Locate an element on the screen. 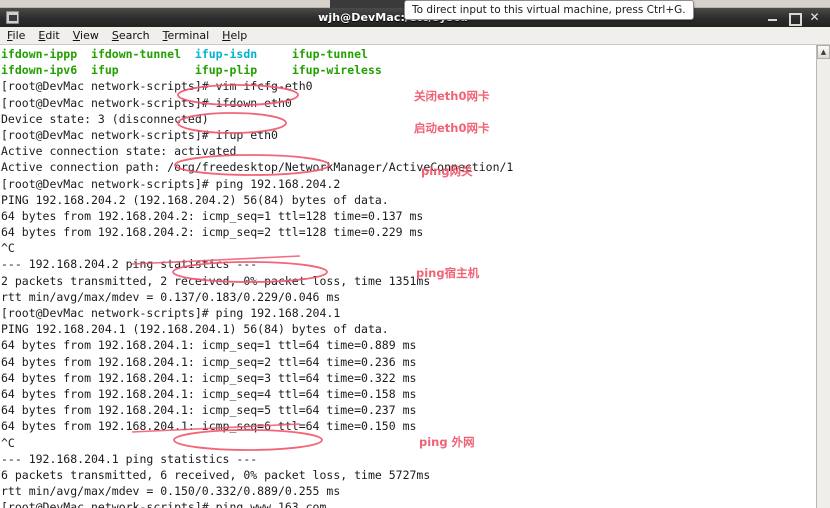 The image size is (830, 508). menu-item-terminal: Terminal is located at coordinates (186, 35).